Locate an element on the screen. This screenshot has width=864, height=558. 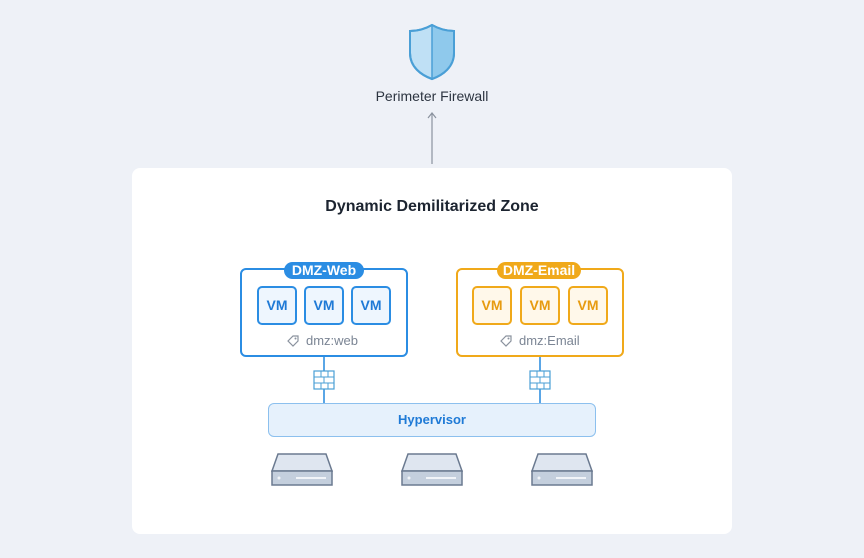
tag-dmz-web: dmz:web is located at coordinates (322, 340).